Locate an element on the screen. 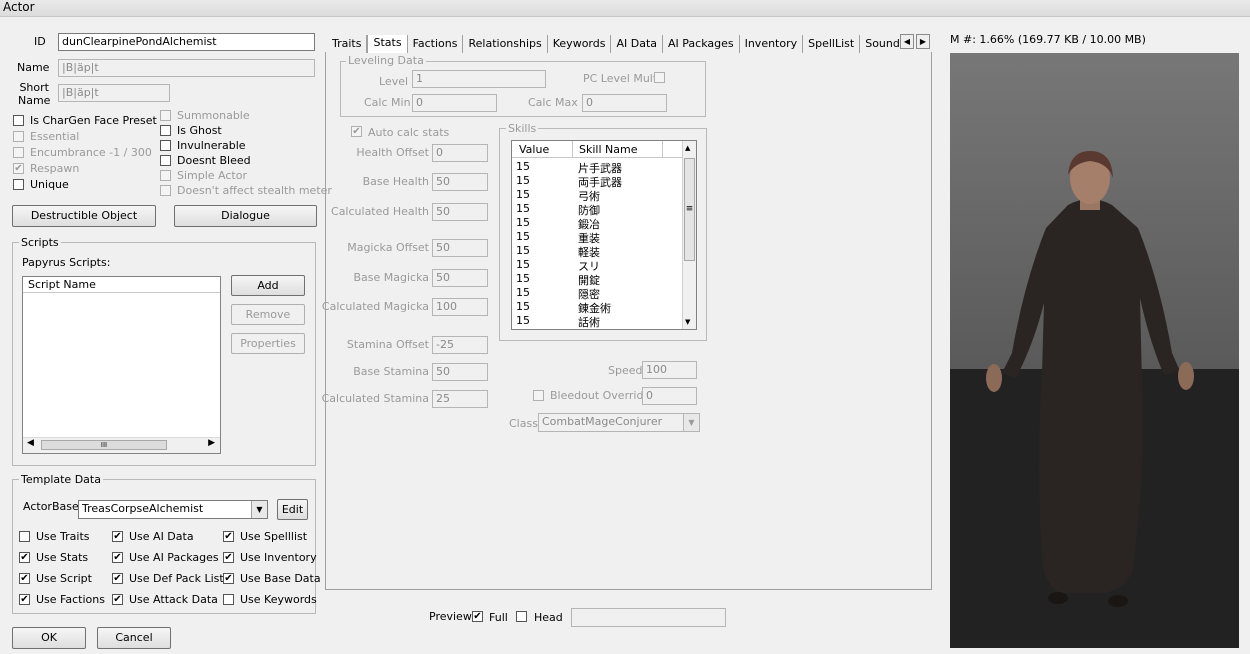 The image size is (1250, 654). scroll-up-icon: ▲ is located at coordinates (687, 148).